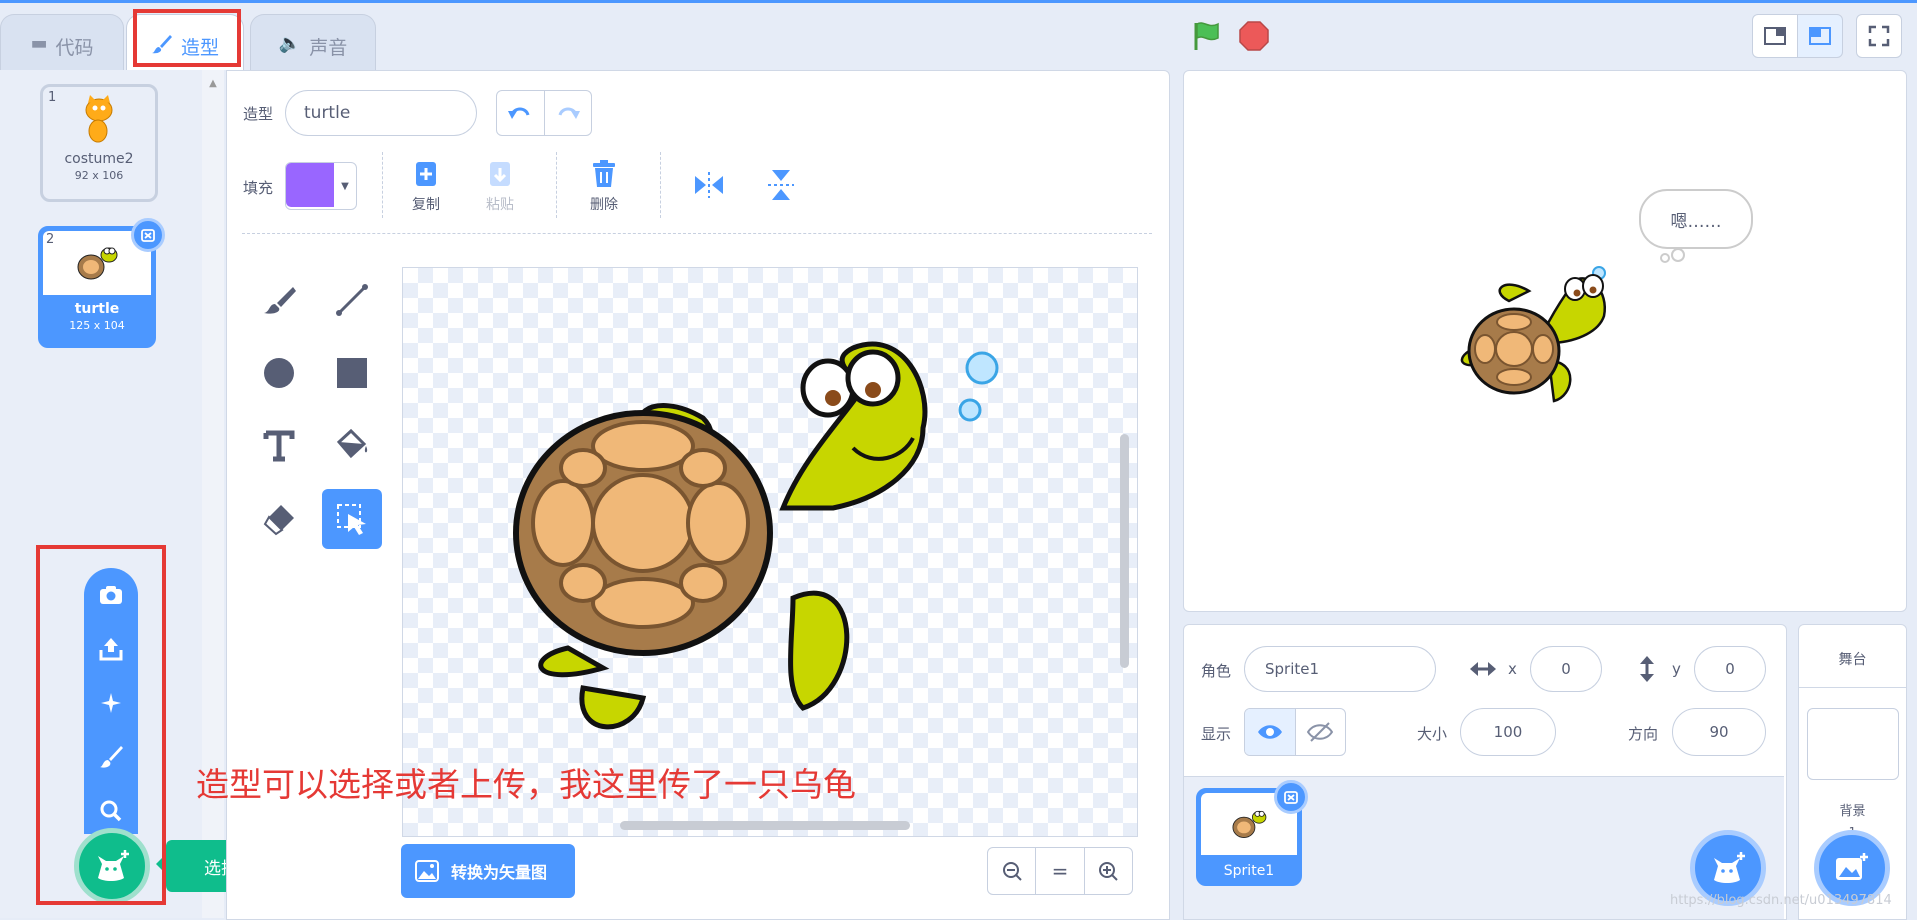 This screenshot has height=920, width=1917. I want to click on copy-button: 复制, so click(426, 187).